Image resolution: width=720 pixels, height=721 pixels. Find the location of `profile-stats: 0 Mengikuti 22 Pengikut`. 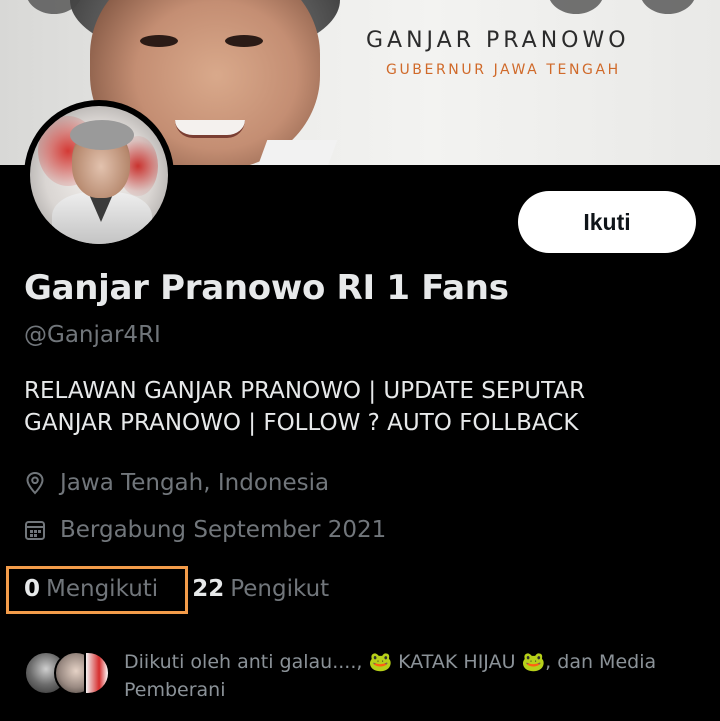

profile-stats: 0 Mengikuti 22 Pengikut is located at coordinates (176, 589).